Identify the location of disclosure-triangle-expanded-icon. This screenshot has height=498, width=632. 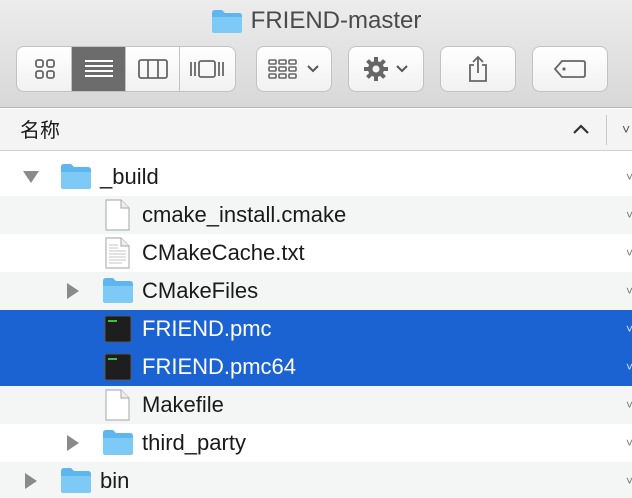
(31, 177).